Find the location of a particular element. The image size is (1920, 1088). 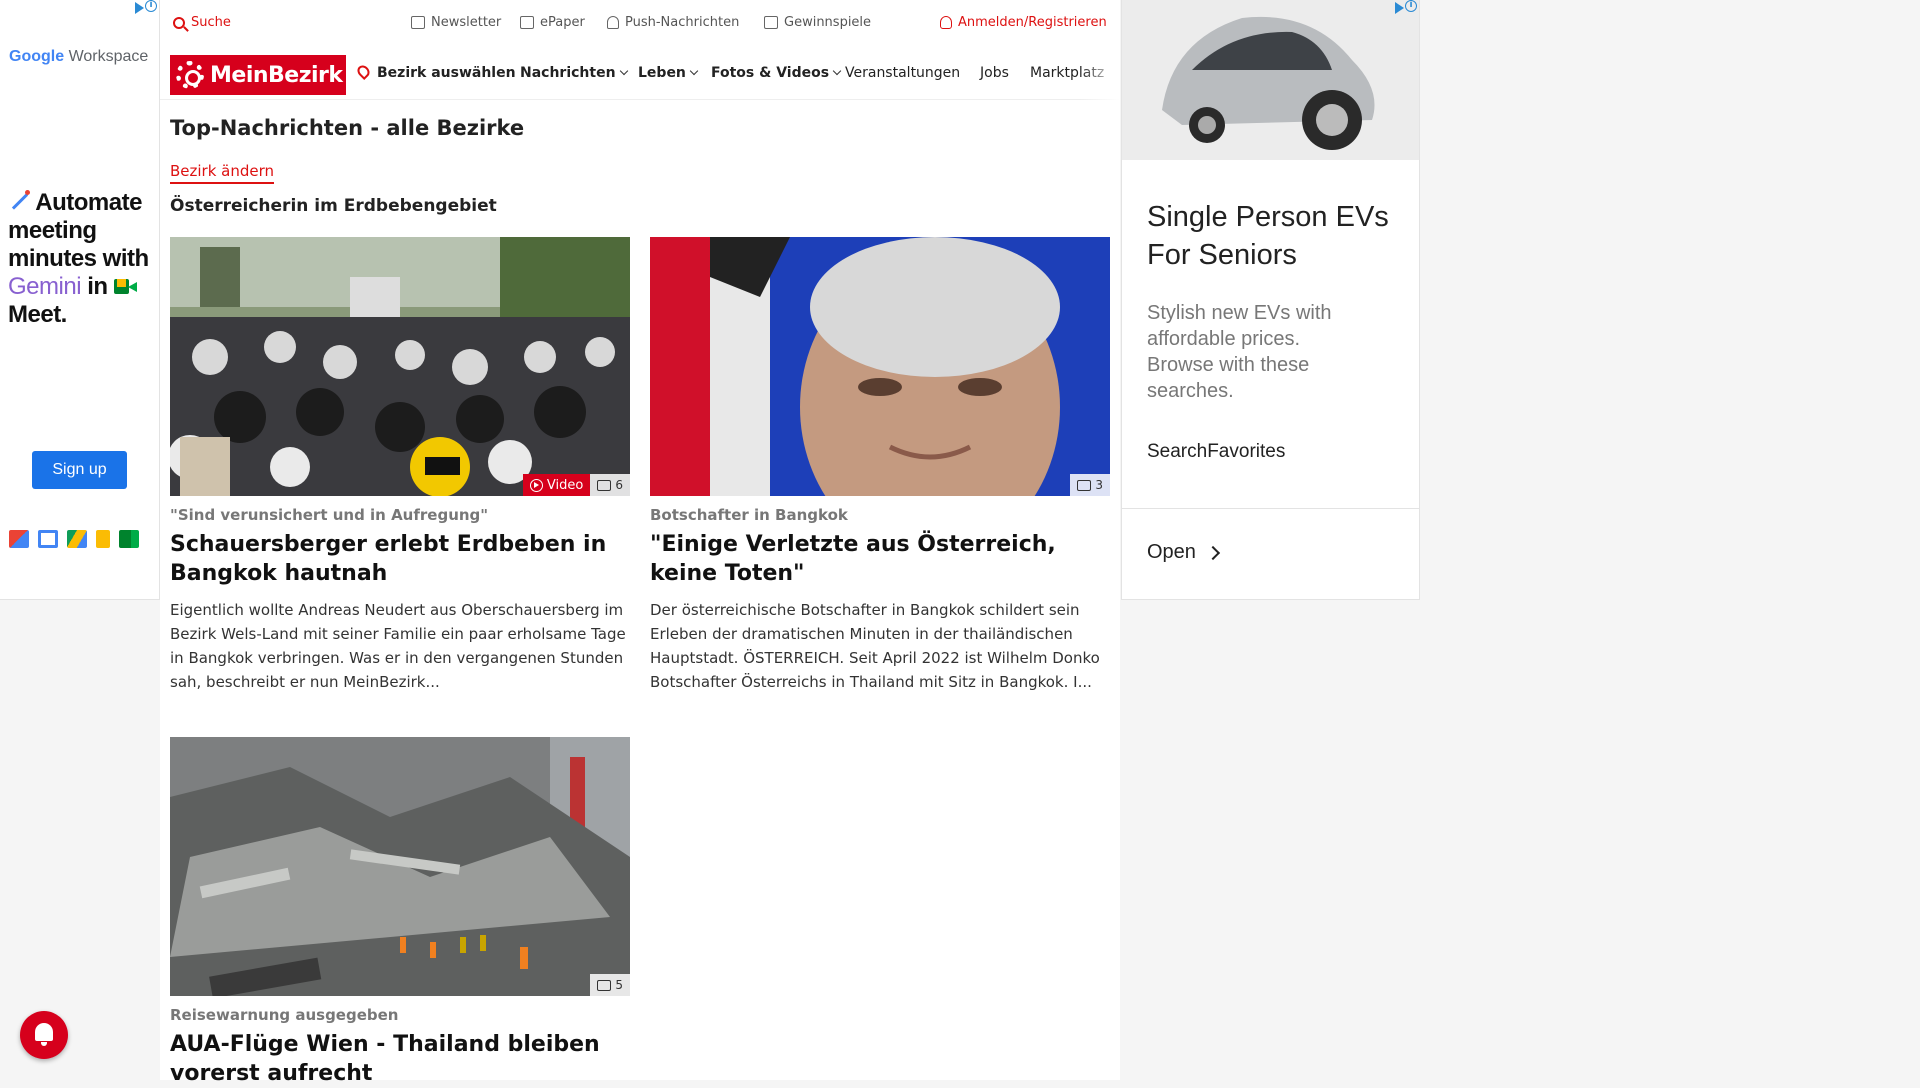

newsletter-link: Newsletter is located at coordinates (456, 22).